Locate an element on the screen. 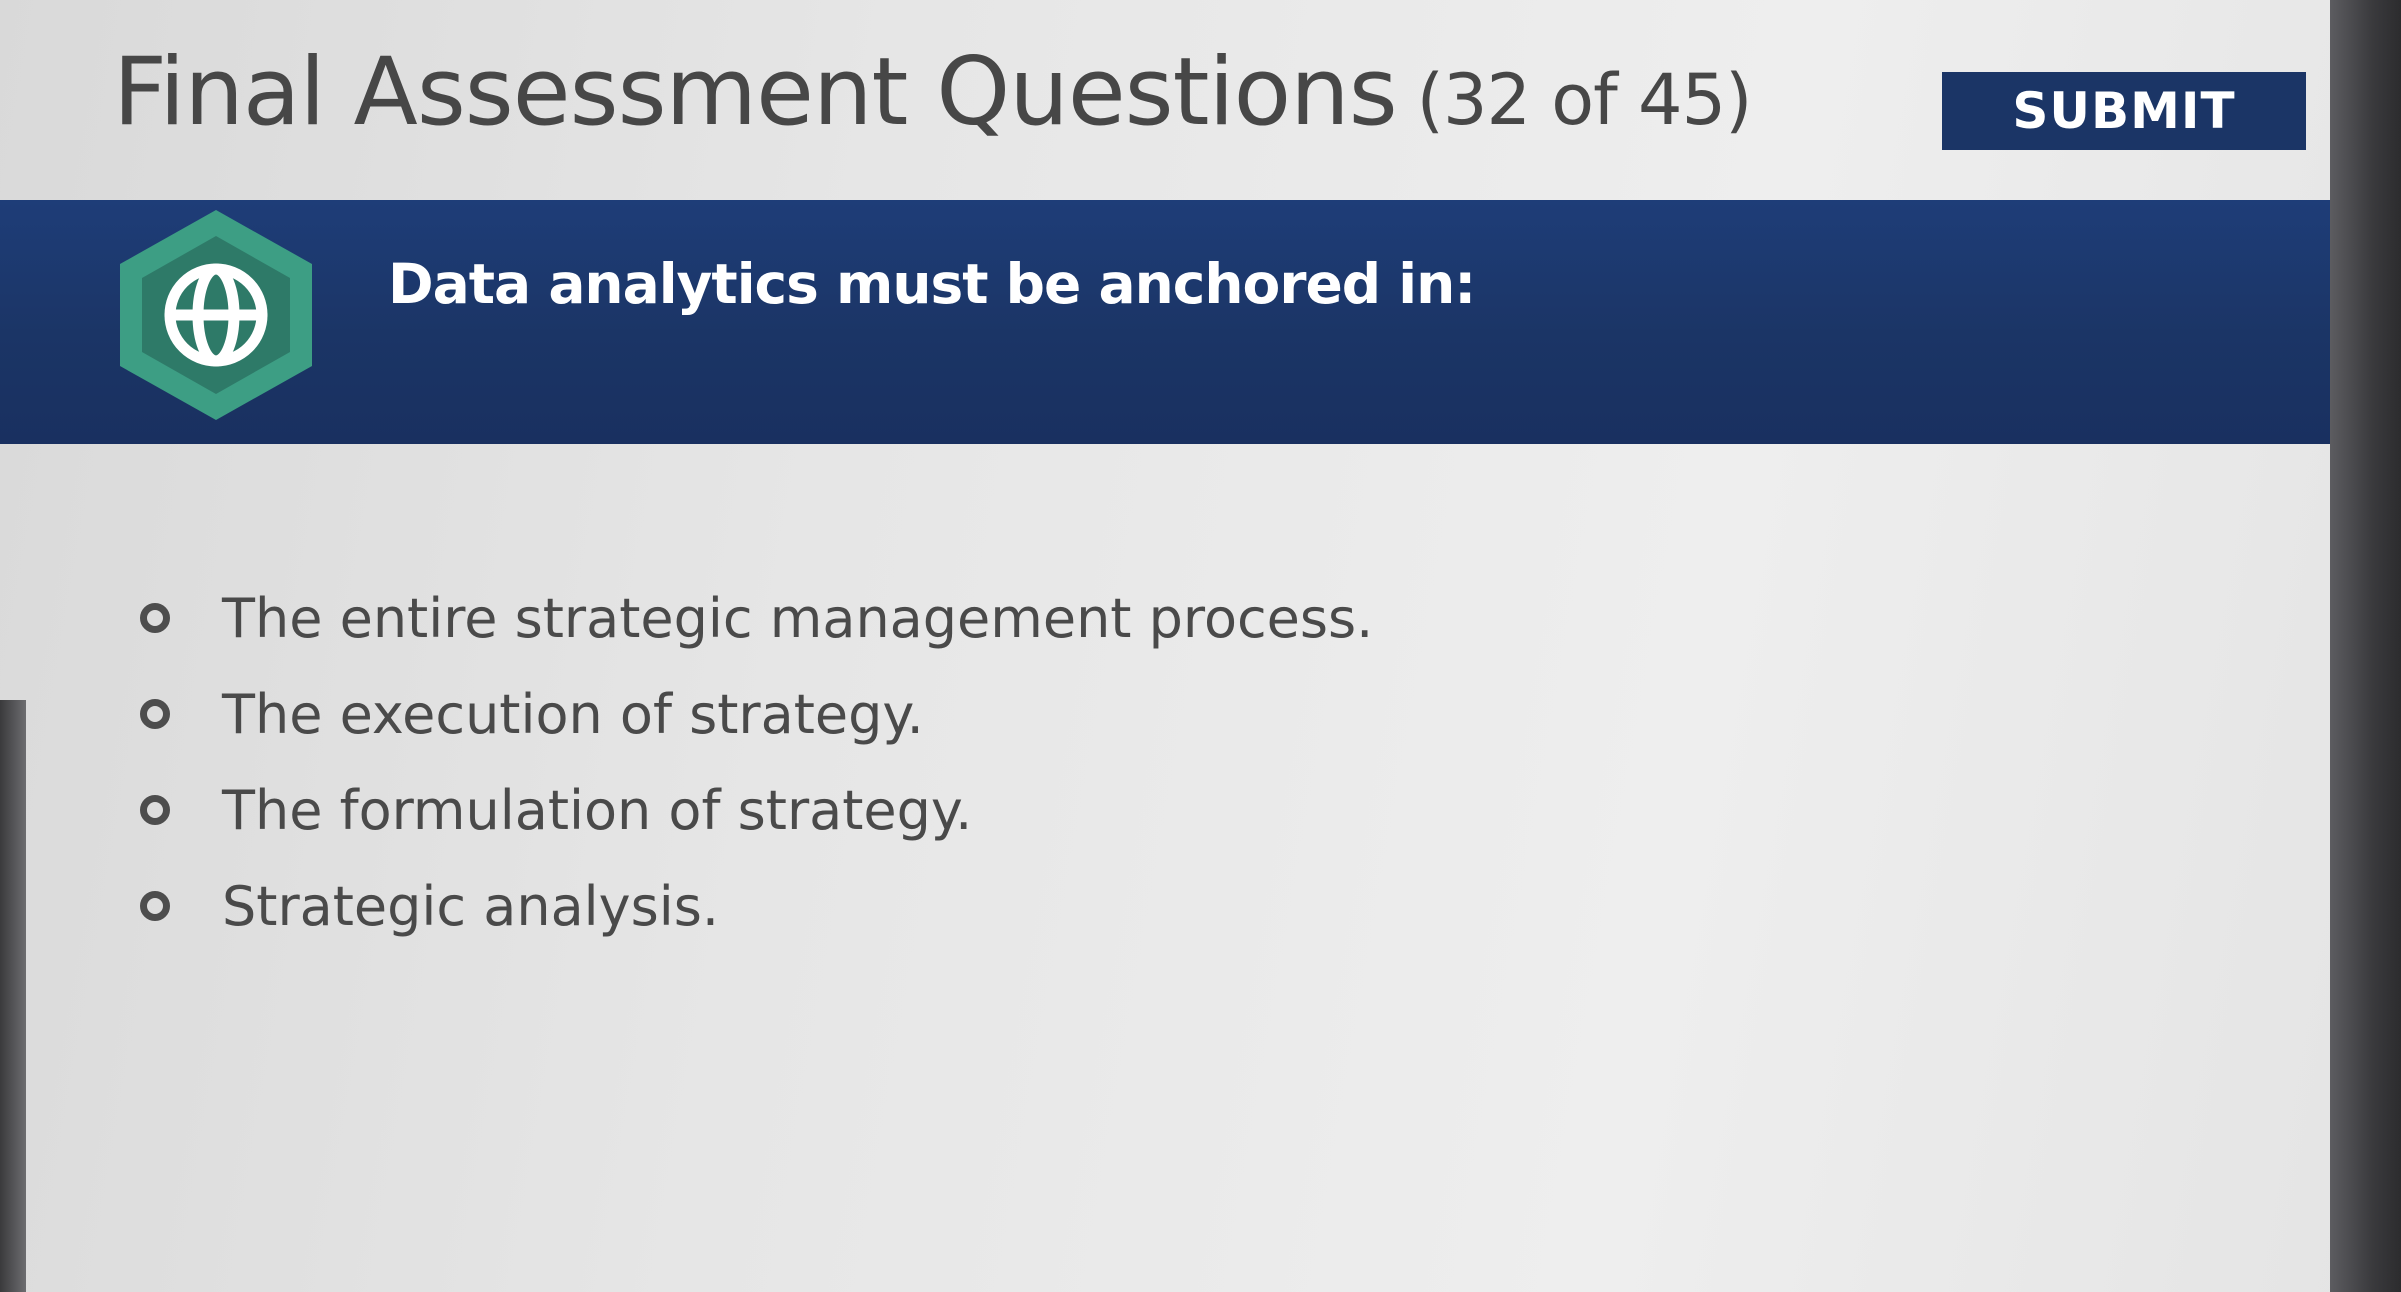  answer-option: The execution of strategy. is located at coordinates (756, 714).